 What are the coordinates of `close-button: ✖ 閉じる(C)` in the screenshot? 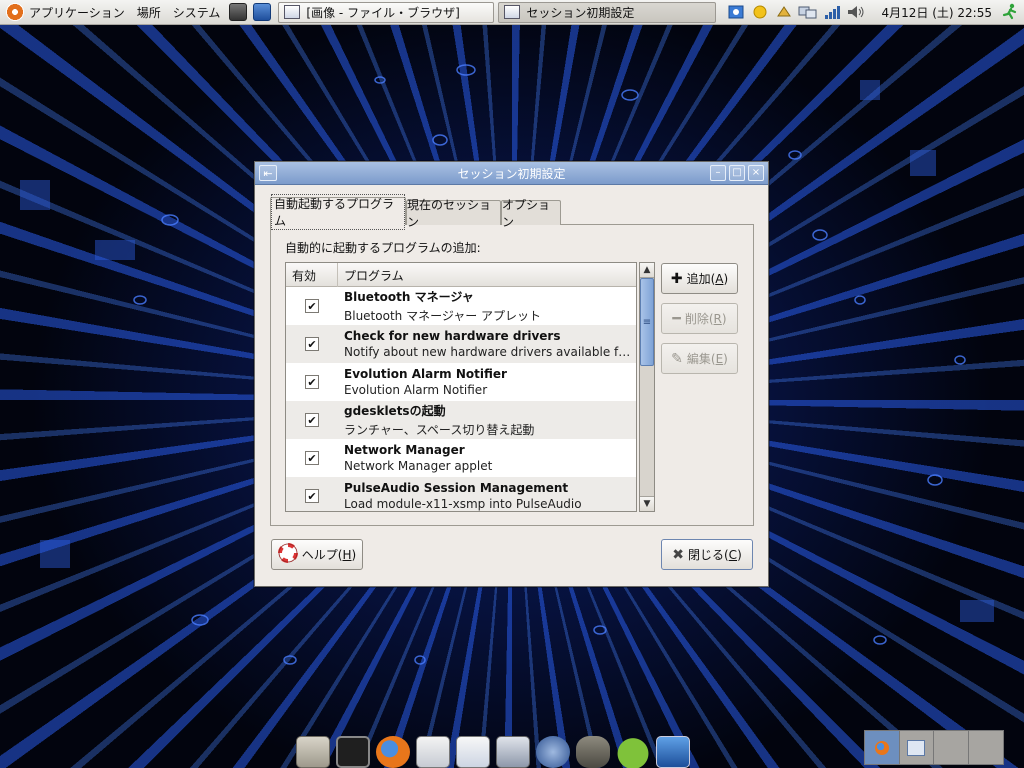 It's located at (707, 554).